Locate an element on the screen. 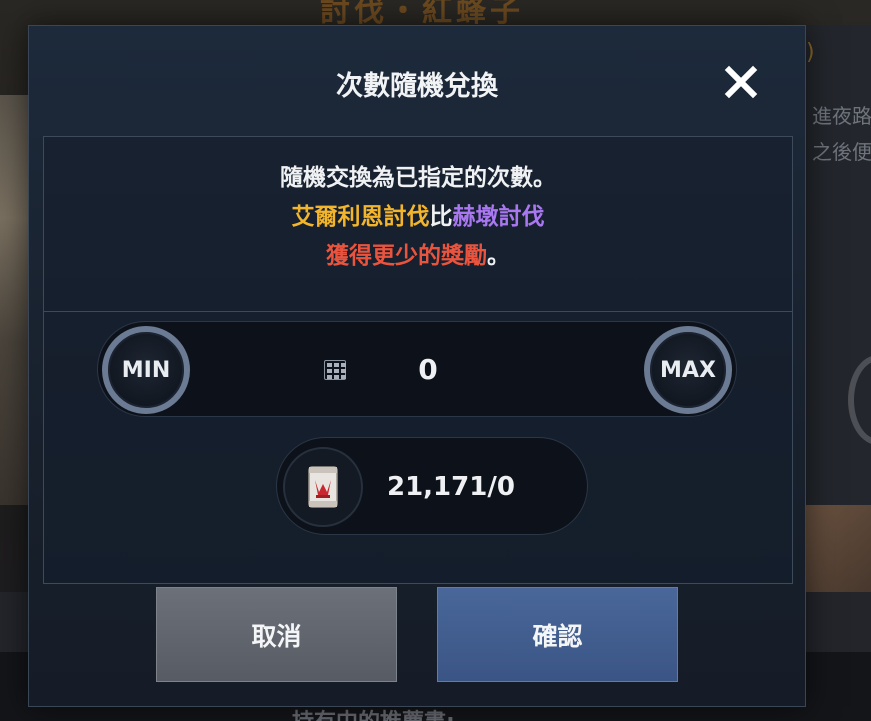  message-connector: 比 is located at coordinates (441, 217).